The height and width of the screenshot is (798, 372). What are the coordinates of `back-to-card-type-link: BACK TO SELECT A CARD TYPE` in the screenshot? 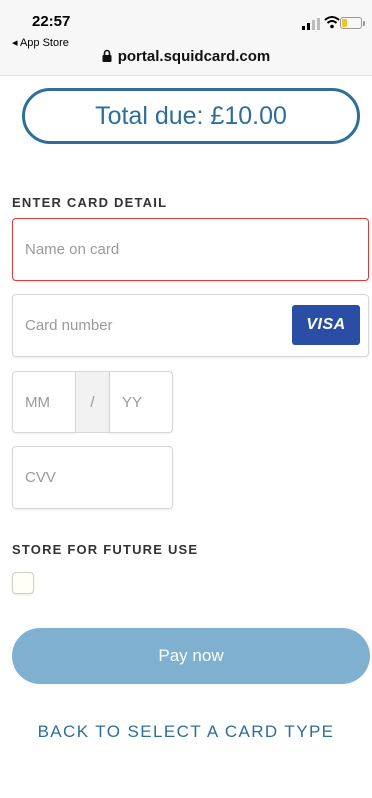 It's located at (186, 732).